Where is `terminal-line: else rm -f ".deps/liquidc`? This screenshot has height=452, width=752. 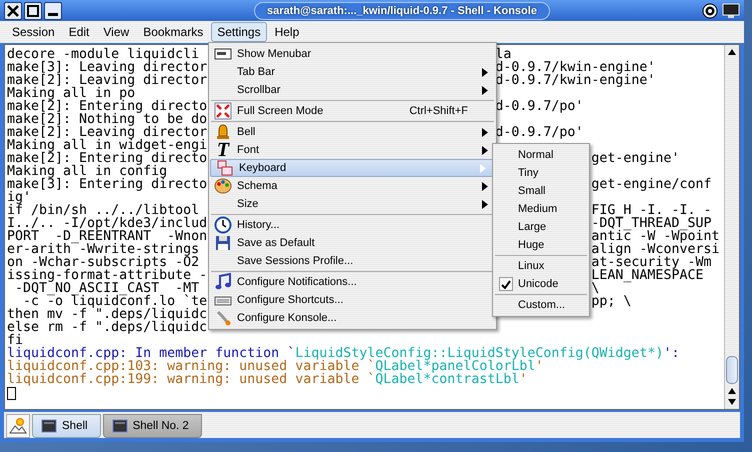
terminal-line: else rm -f ".deps/liquidc is located at coordinates (107, 327).